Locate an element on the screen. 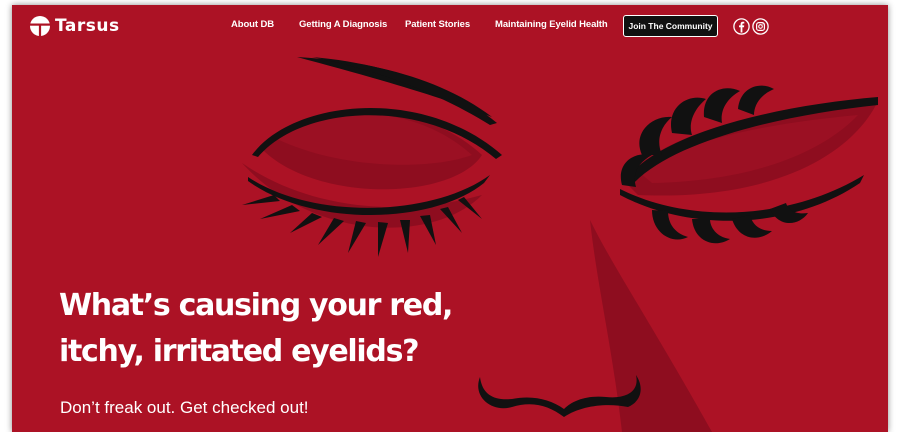 Image resolution: width=900 pixels, height=432 pixels. nav-patient-stories: Patient Stories is located at coordinates (437, 24).